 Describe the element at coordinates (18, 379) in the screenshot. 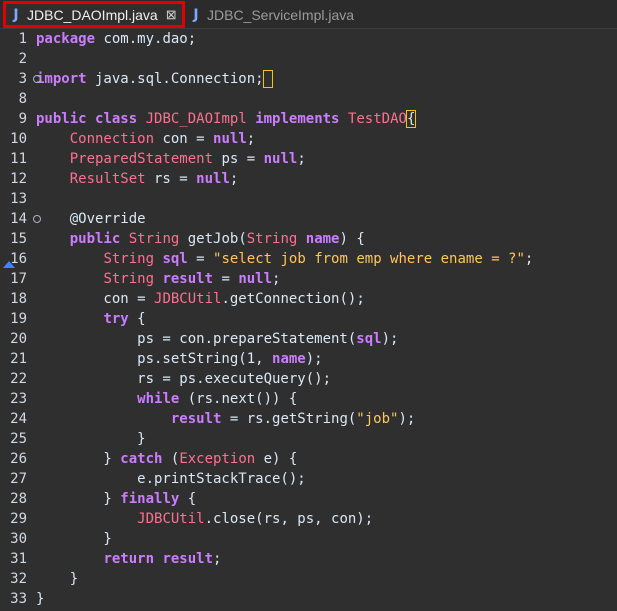

I see `line-number: 22` at that location.